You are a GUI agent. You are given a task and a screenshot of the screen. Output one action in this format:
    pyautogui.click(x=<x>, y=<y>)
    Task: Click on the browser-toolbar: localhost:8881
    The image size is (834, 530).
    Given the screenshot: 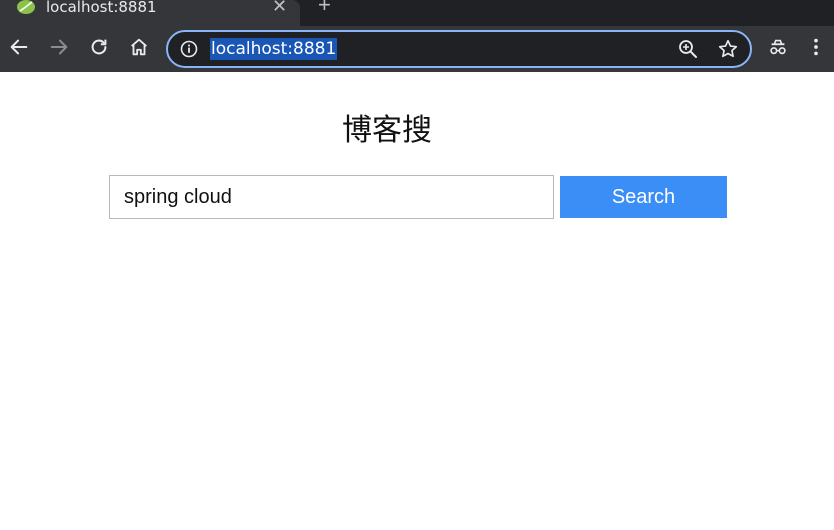 What is the action you would take?
    pyautogui.click(x=417, y=49)
    